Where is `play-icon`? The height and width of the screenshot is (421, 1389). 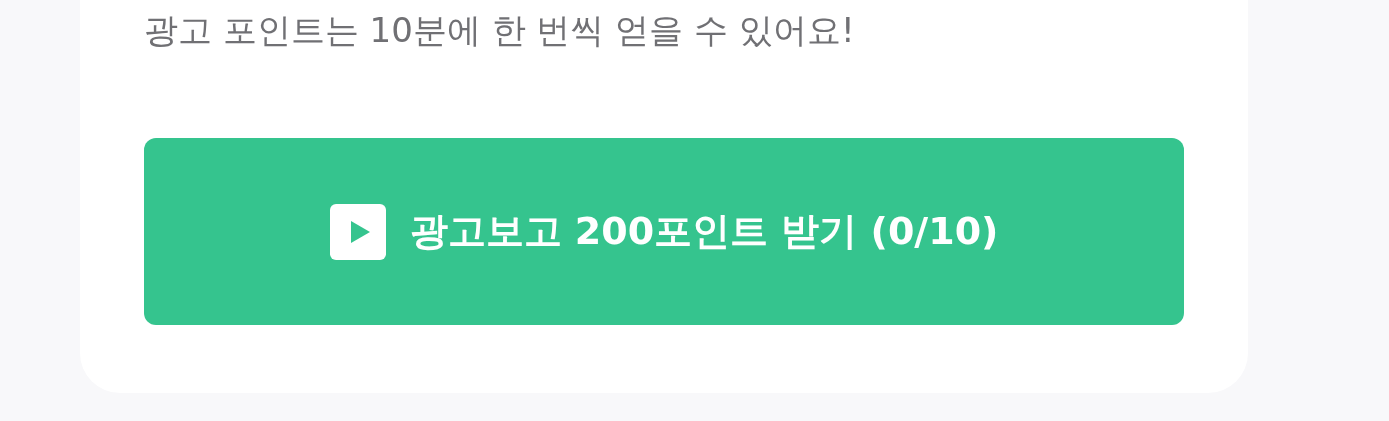 play-icon is located at coordinates (357, 231).